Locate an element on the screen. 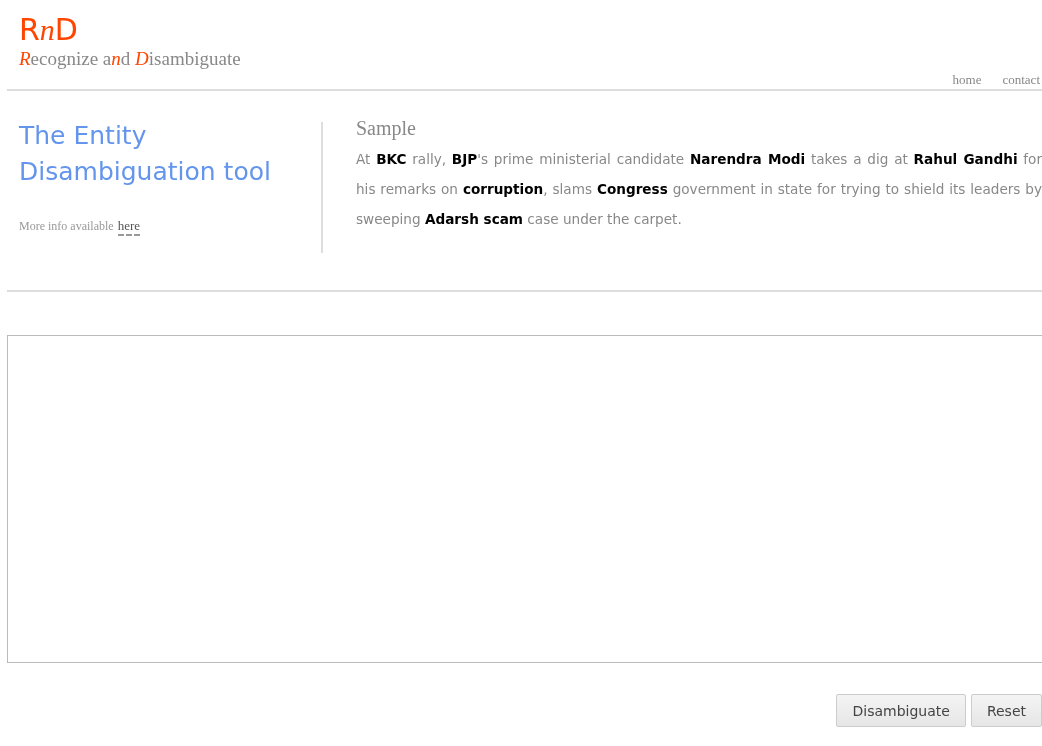 The image size is (1042, 746). logo: RnD is located at coordinates (49, 30).